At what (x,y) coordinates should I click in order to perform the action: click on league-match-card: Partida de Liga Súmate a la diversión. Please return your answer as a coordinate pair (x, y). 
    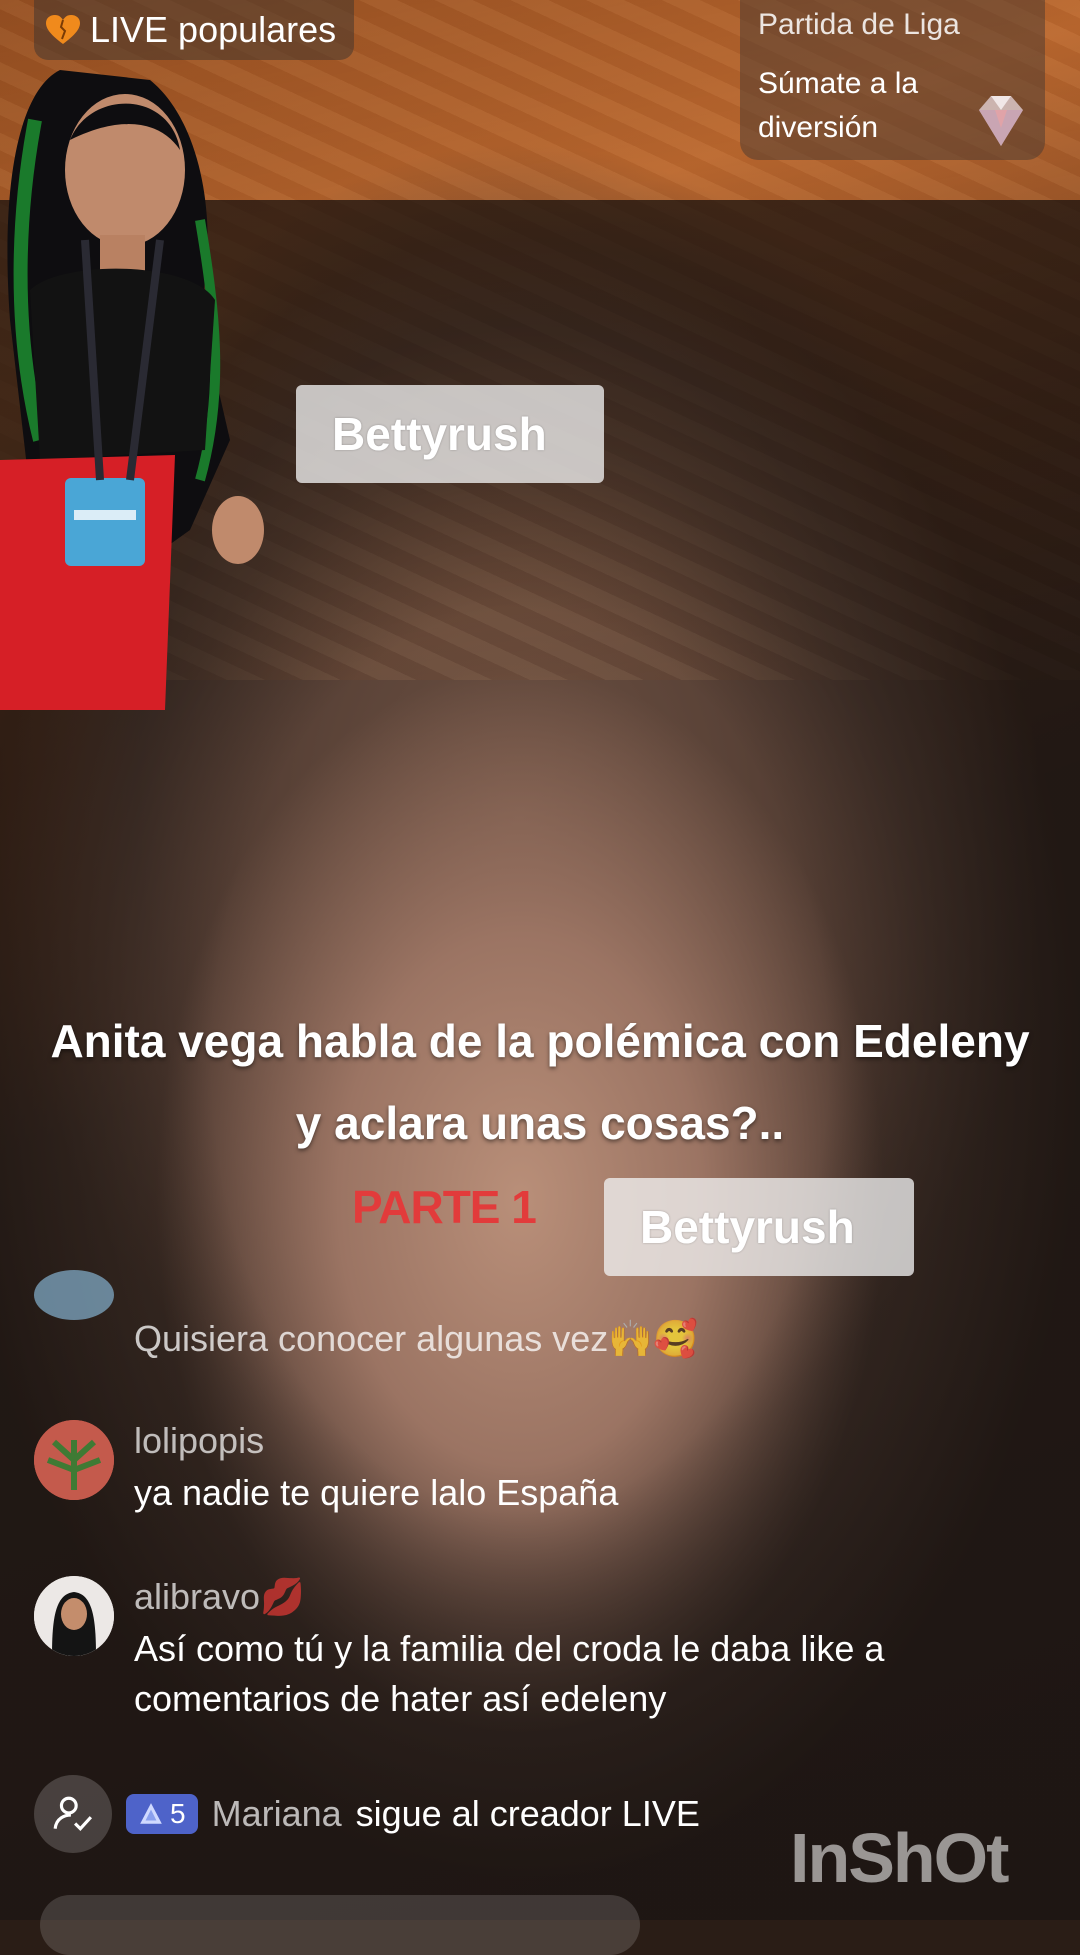
    Looking at the image, I should click on (892, 80).